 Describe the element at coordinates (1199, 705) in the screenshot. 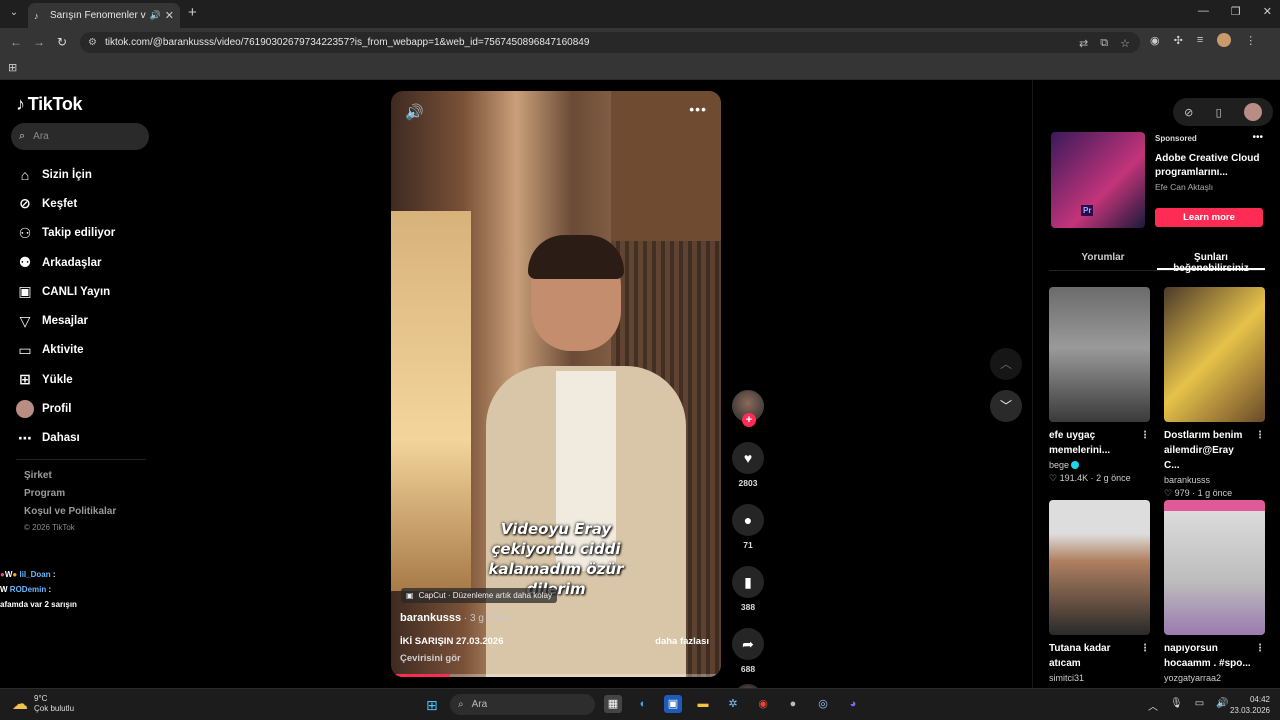

I see `network-icon: ▭` at that location.